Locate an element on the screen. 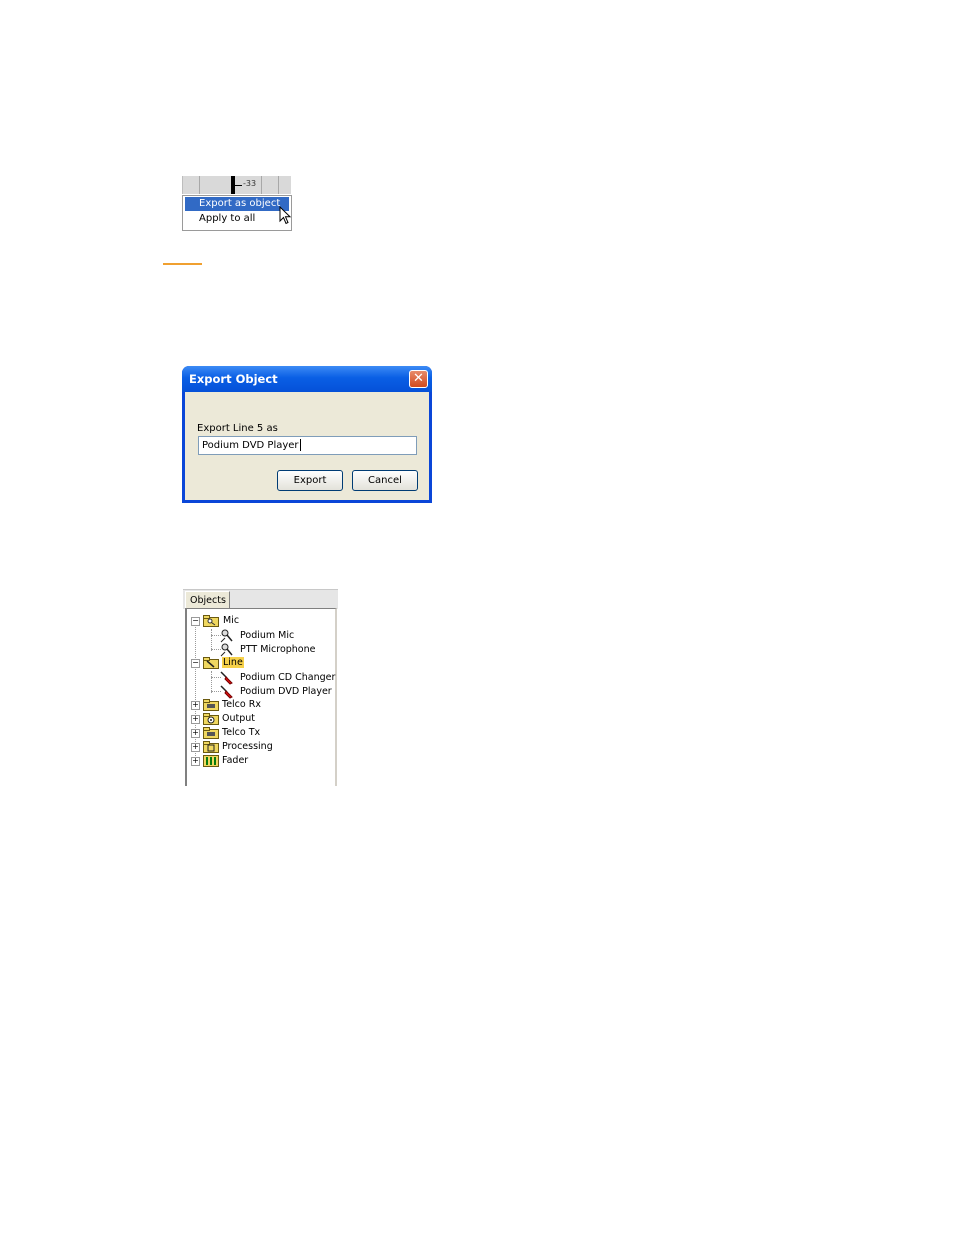 The width and height of the screenshot is (954, 1235). tree-item-podium-cd-changer: Podium CD Changer is located at coordinates (287, 677).